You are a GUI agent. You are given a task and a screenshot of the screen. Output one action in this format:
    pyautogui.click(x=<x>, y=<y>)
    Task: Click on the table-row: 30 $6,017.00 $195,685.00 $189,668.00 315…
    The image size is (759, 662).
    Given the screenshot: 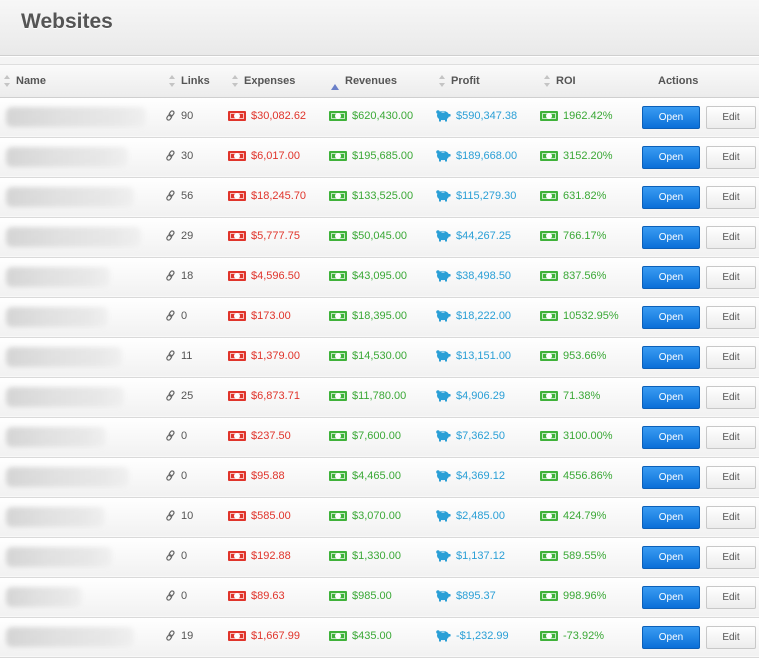 What is the action you would take?
    pyautogui.click(x=379, y=157)
    